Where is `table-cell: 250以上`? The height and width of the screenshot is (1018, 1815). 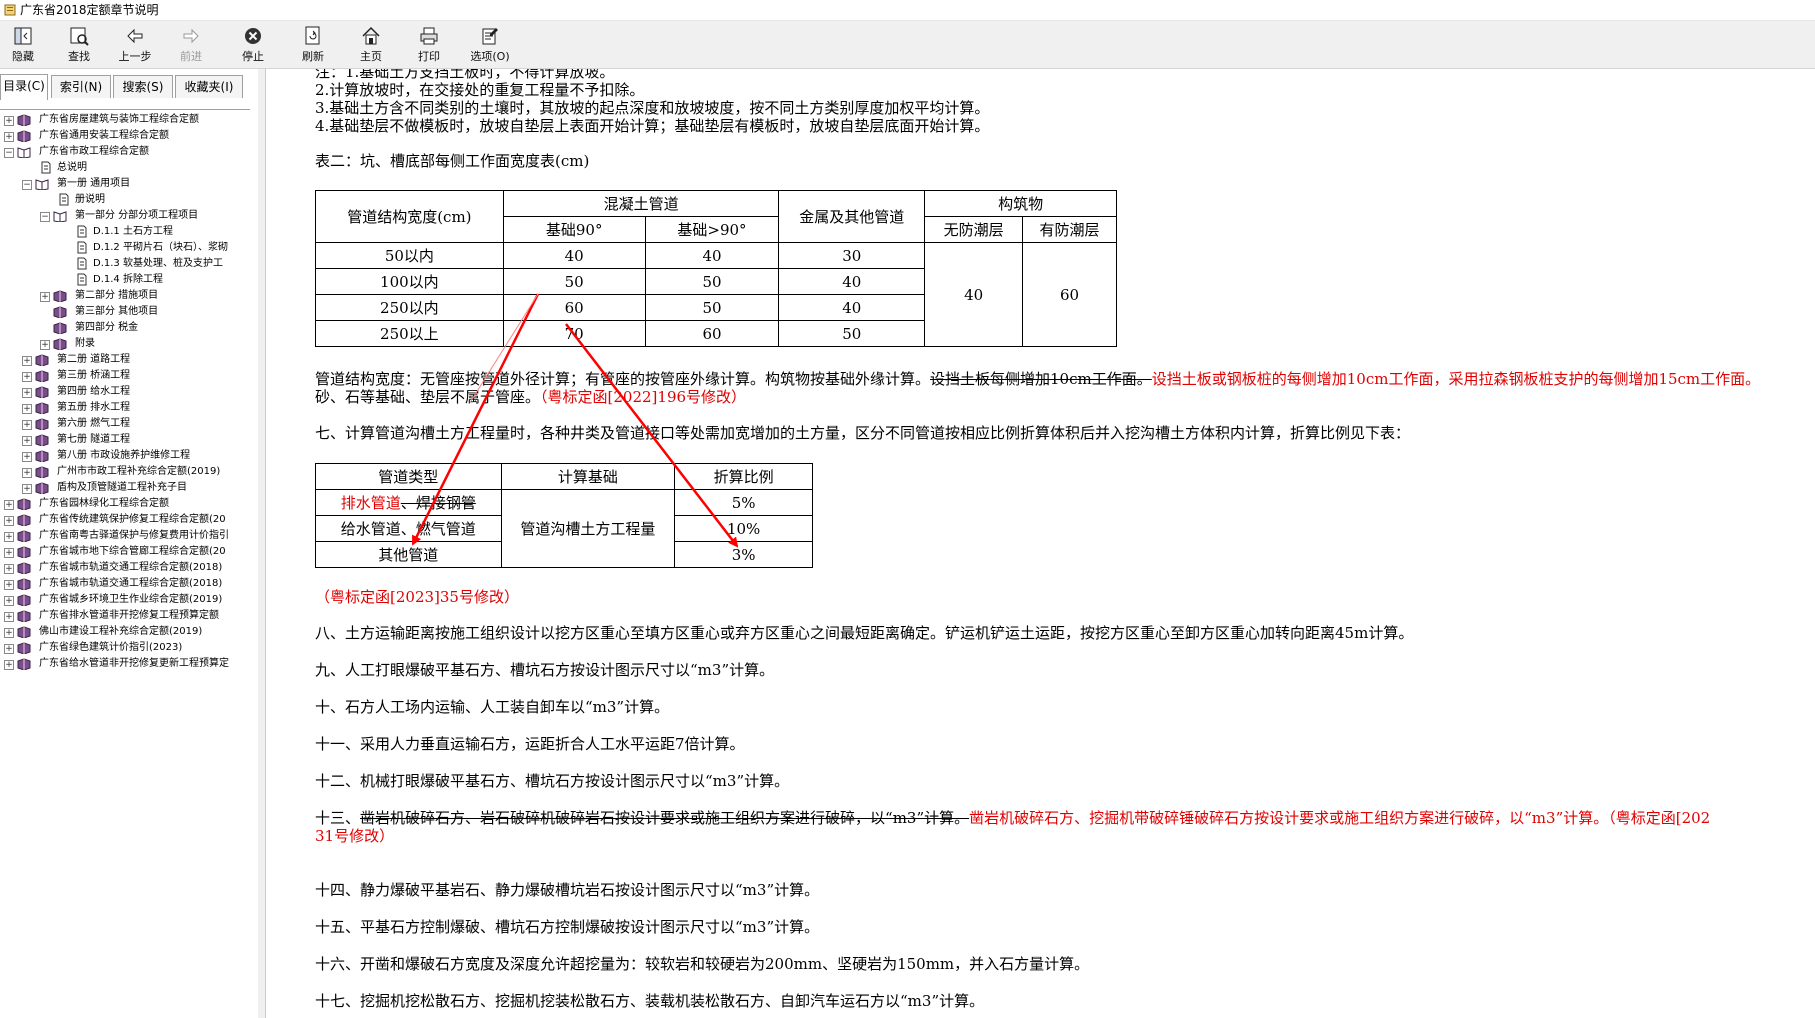
table-cell: 250以上 is located at coordinates (409, 333).